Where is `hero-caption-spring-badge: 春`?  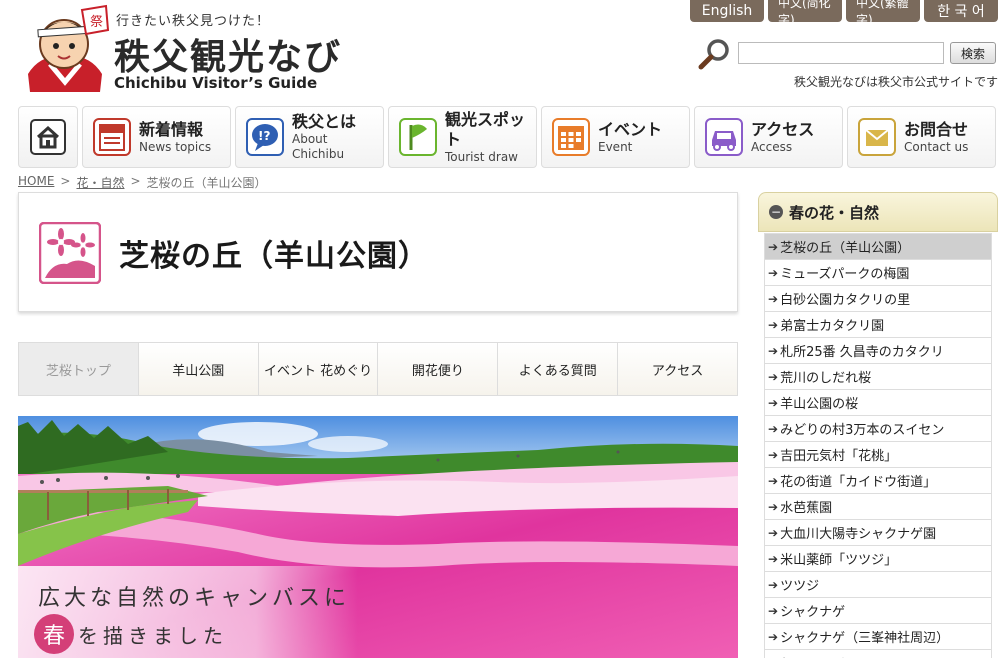 hero-caption-spring-badge: 春 is located at coordinates (54, 634).